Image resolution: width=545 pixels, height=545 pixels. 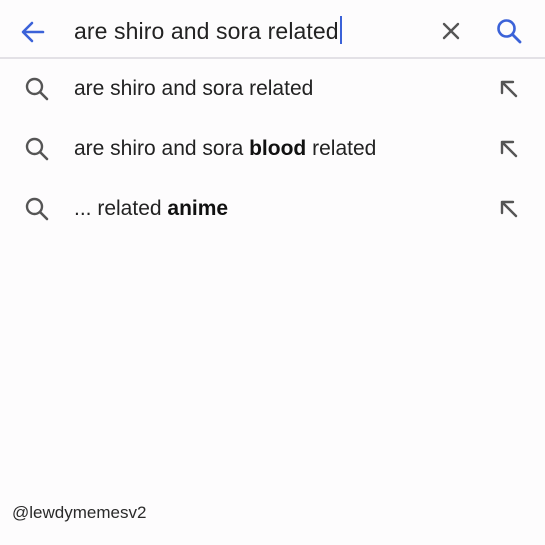 I want to click on watermark-text: @lewdymemesv2, so click(x=79, y=512).